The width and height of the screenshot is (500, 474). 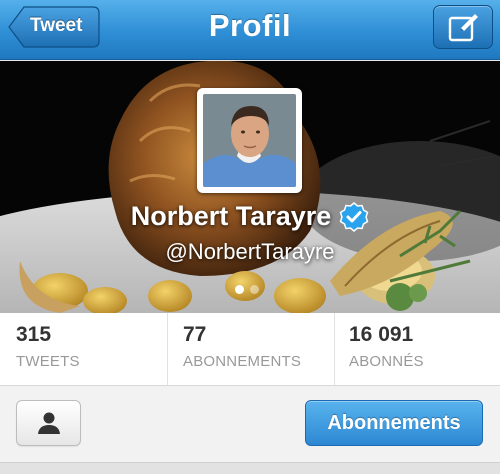 I want to click on page-title: Profil, so click(x=250, y=25).